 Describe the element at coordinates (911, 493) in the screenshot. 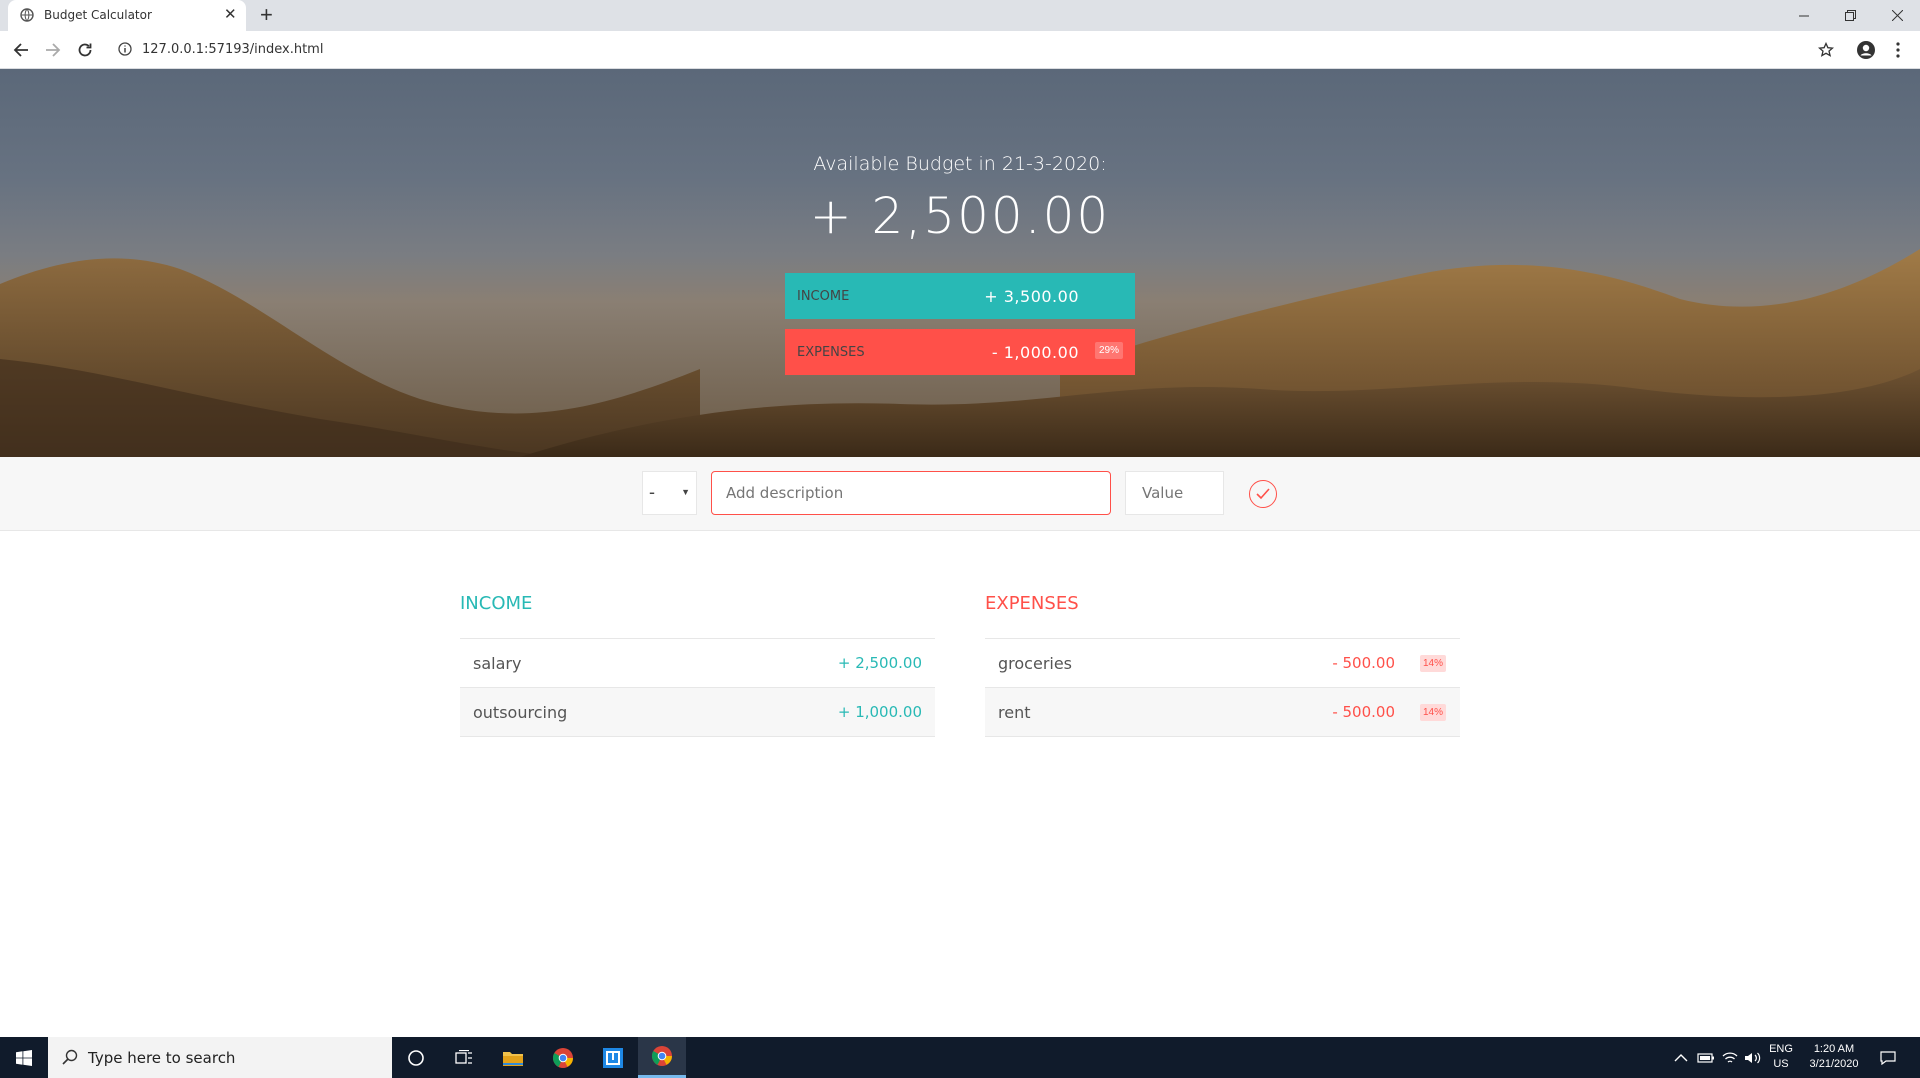

I see `description-input` at that location.